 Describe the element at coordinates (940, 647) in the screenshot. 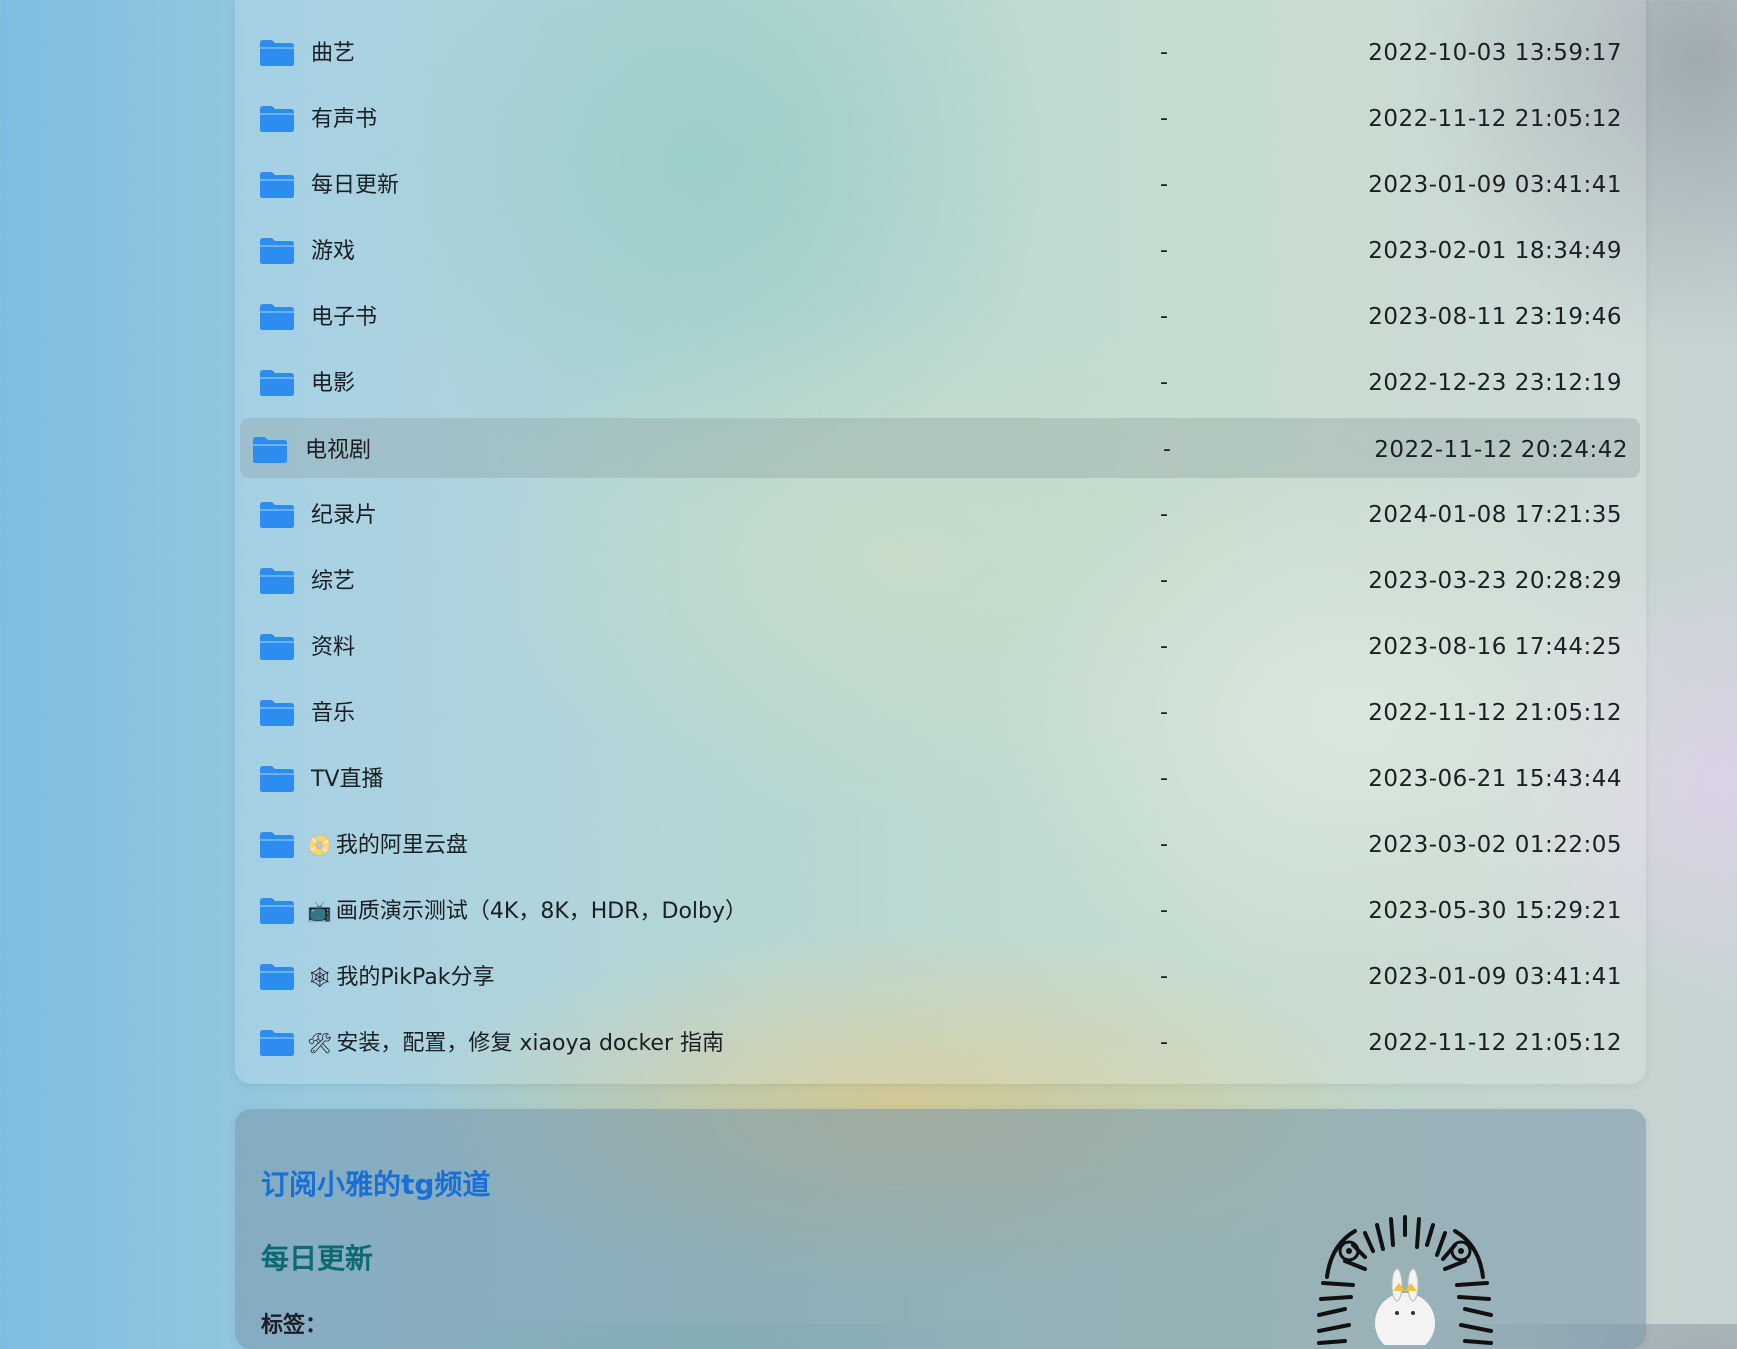

I see `list-item: 资料 - 2023-08-16 17:44:25` at that location.